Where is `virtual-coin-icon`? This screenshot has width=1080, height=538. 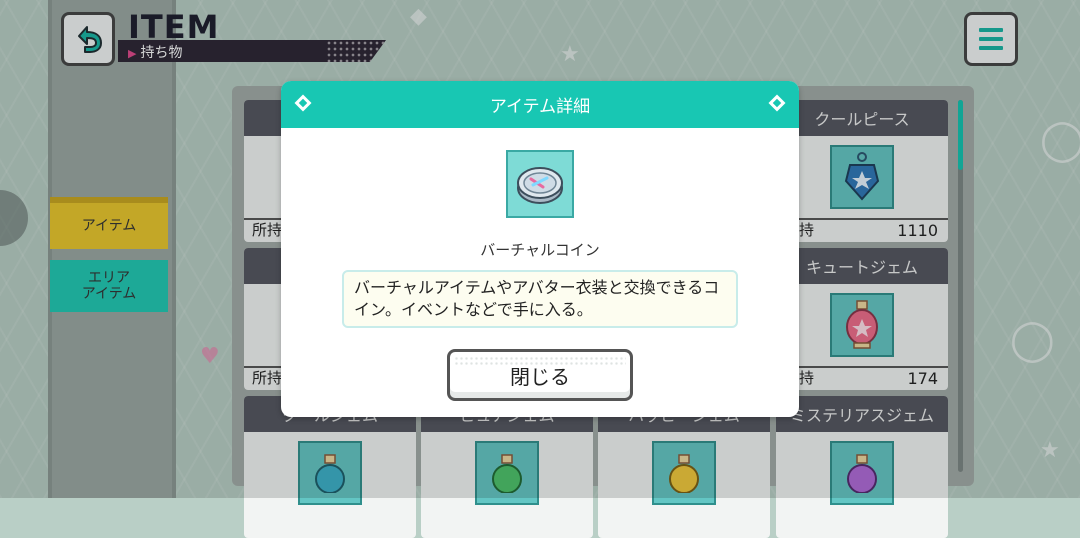
virtual-coin-icon is located at coordinates (540, 185).